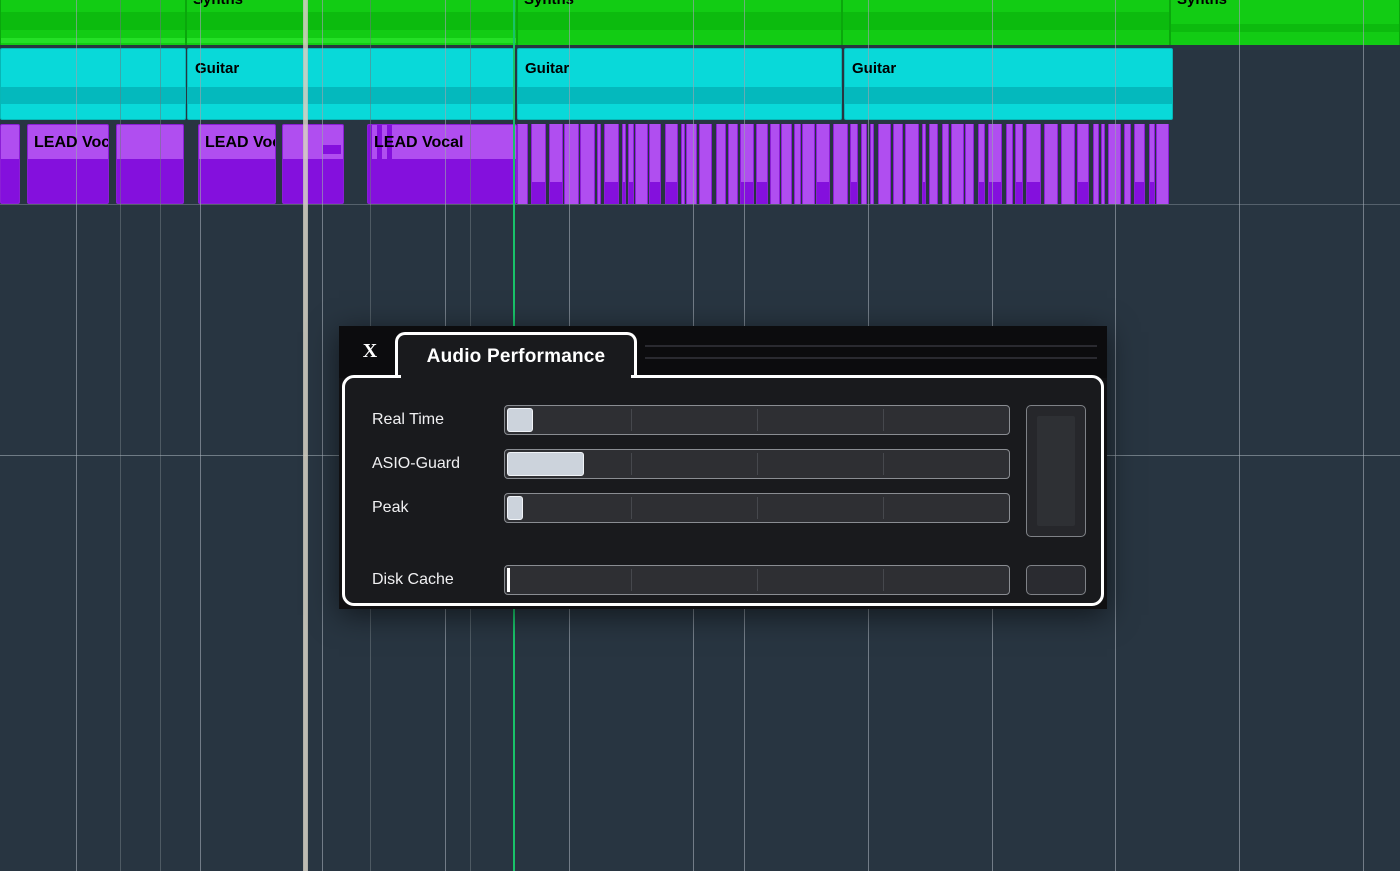  What do you see at coordinates (723, 352) in the screenshot?
I see `window-titlebar: X Audio Performance` at bounding box center [723, 352].